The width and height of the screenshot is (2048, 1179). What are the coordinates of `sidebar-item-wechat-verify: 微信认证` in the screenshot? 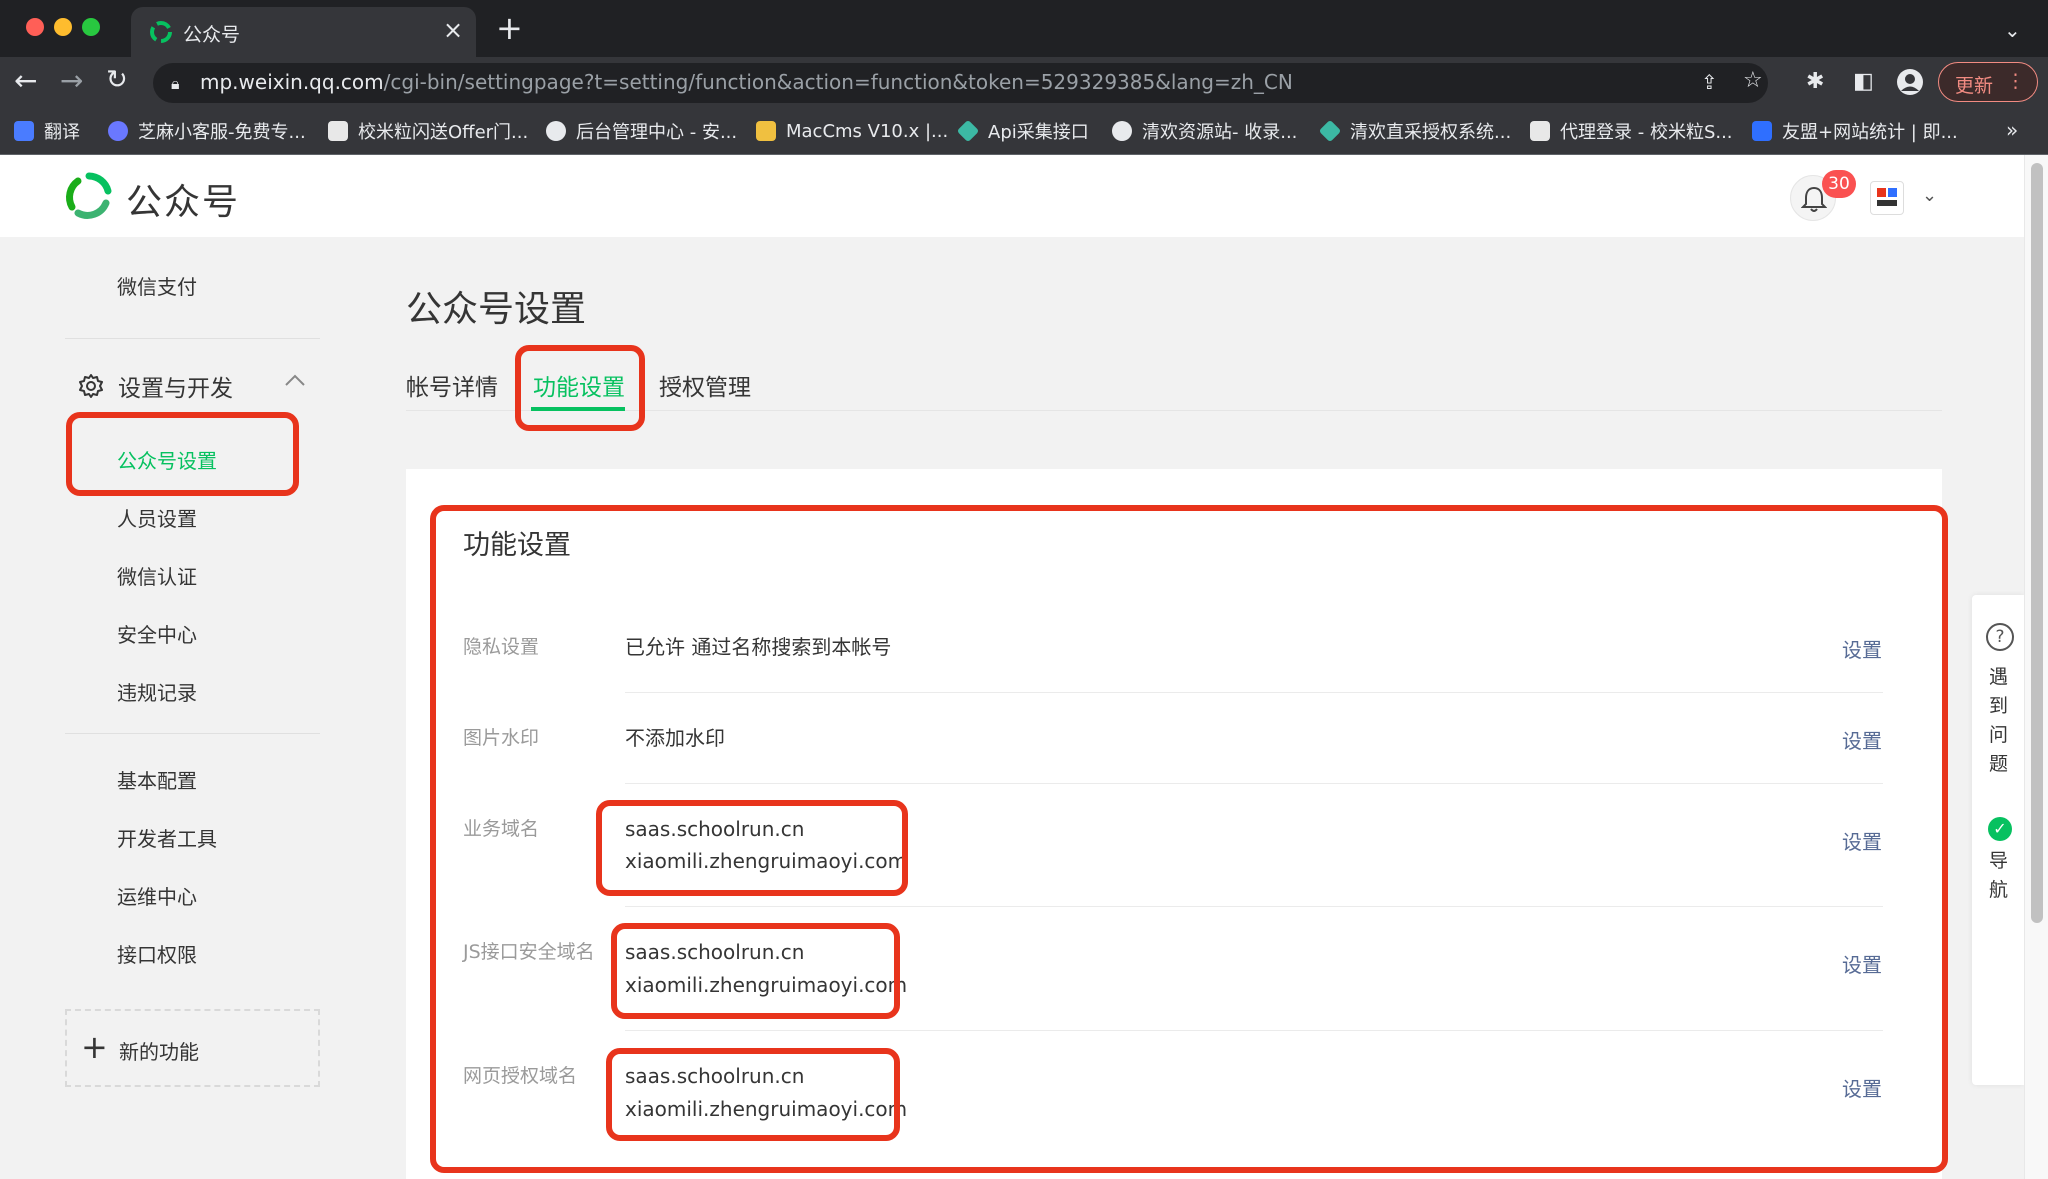 It's located at (157, 575).